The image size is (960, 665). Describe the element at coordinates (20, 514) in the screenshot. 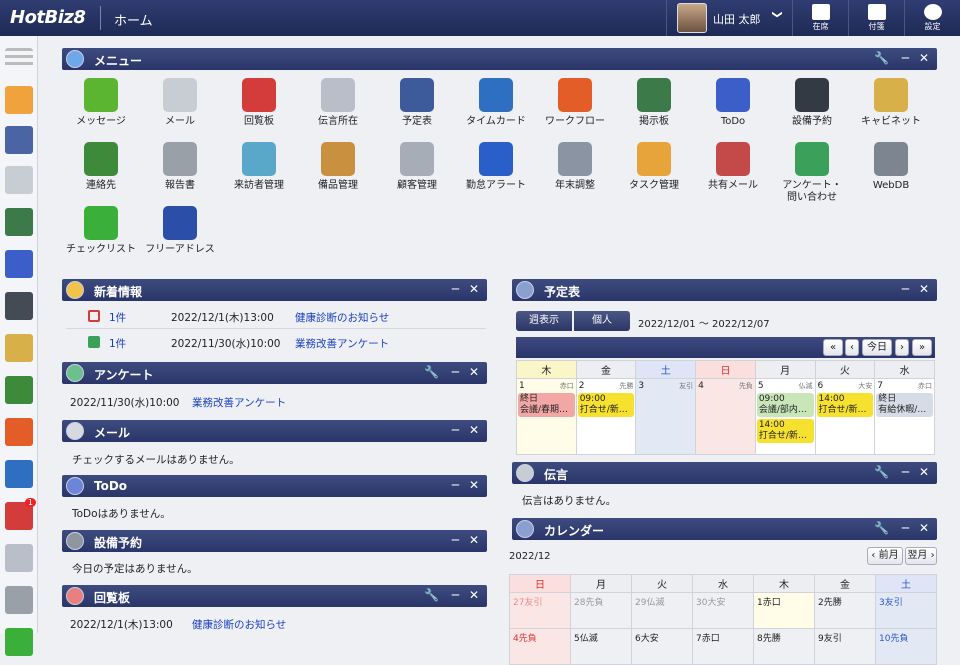

I see `circular-icon: 1` at that location.